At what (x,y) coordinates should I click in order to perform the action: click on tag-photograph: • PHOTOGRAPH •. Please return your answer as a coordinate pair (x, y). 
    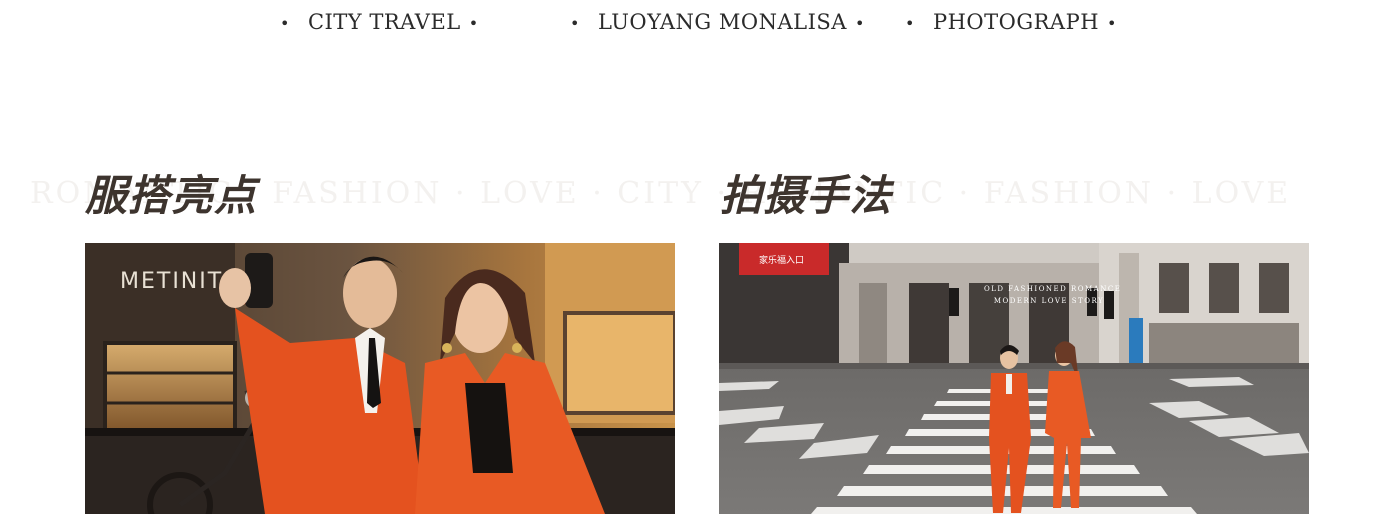
    Looking at the image, I should click on (1011, 22).